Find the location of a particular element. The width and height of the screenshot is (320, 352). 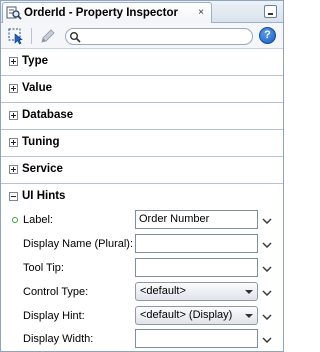

tab-title: OrderId - Property Inspector is located at coordinates (101, 13).